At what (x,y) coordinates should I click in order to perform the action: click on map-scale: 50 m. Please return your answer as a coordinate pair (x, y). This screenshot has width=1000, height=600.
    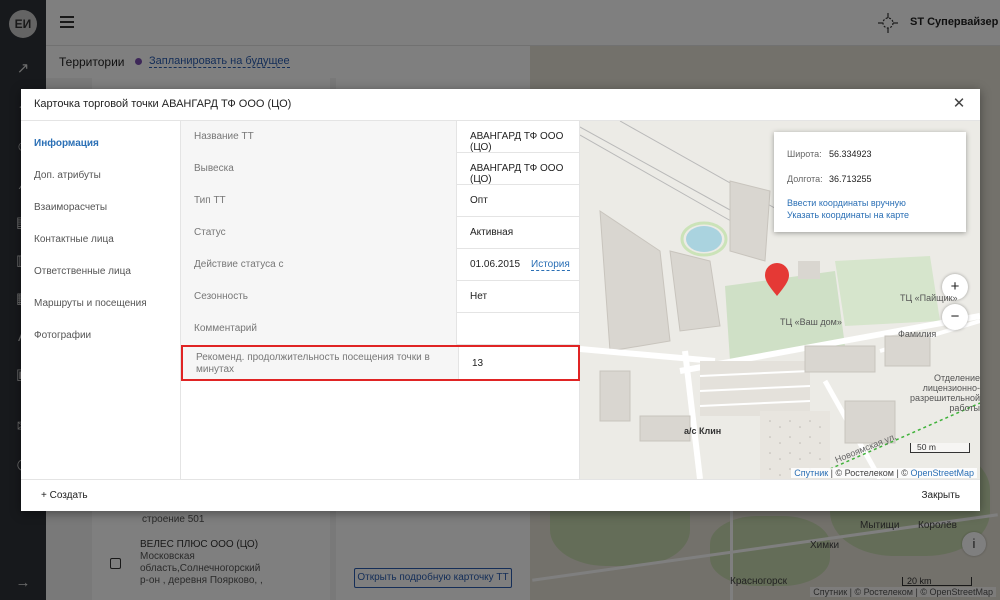
    Looking at the image, I should click on (940, 448).